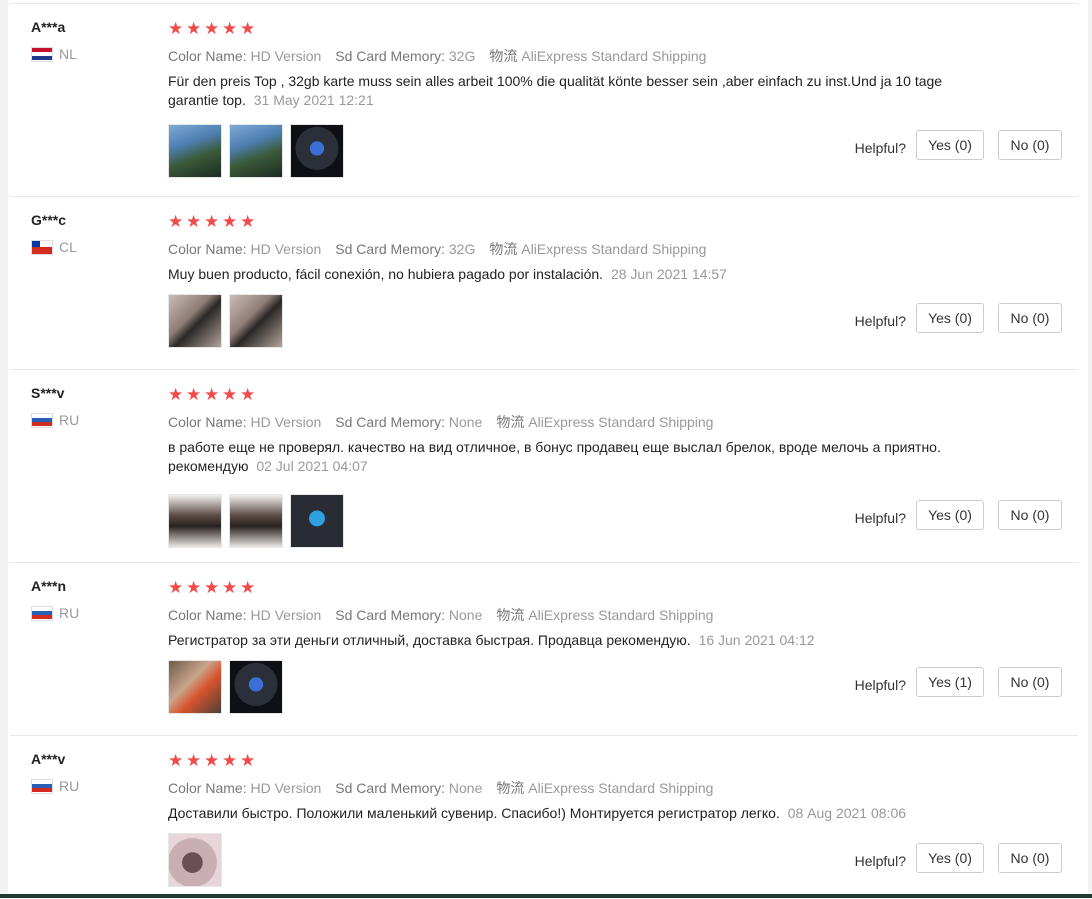 The image size is (1092, 899). Describe the element at coordinates (847, 813) in the screenshot. I see `review-date: 08 Aug 2021 08:06` at that location.